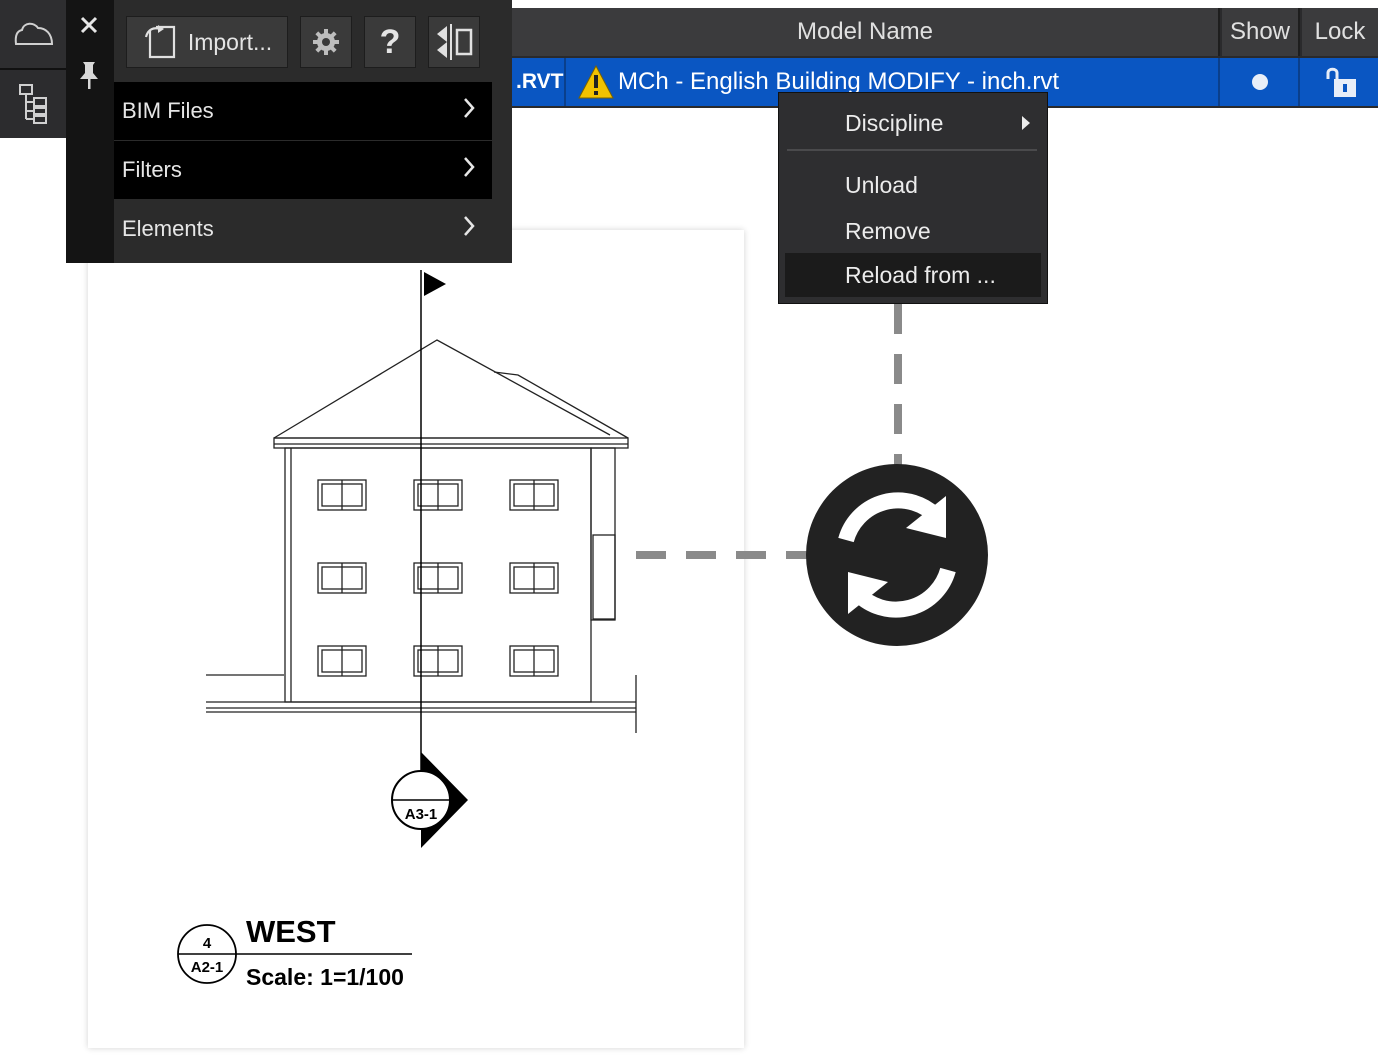 The height and width of the screenshot is (1062, 1378). I want to click on show-toggle, so click(1261, 82).